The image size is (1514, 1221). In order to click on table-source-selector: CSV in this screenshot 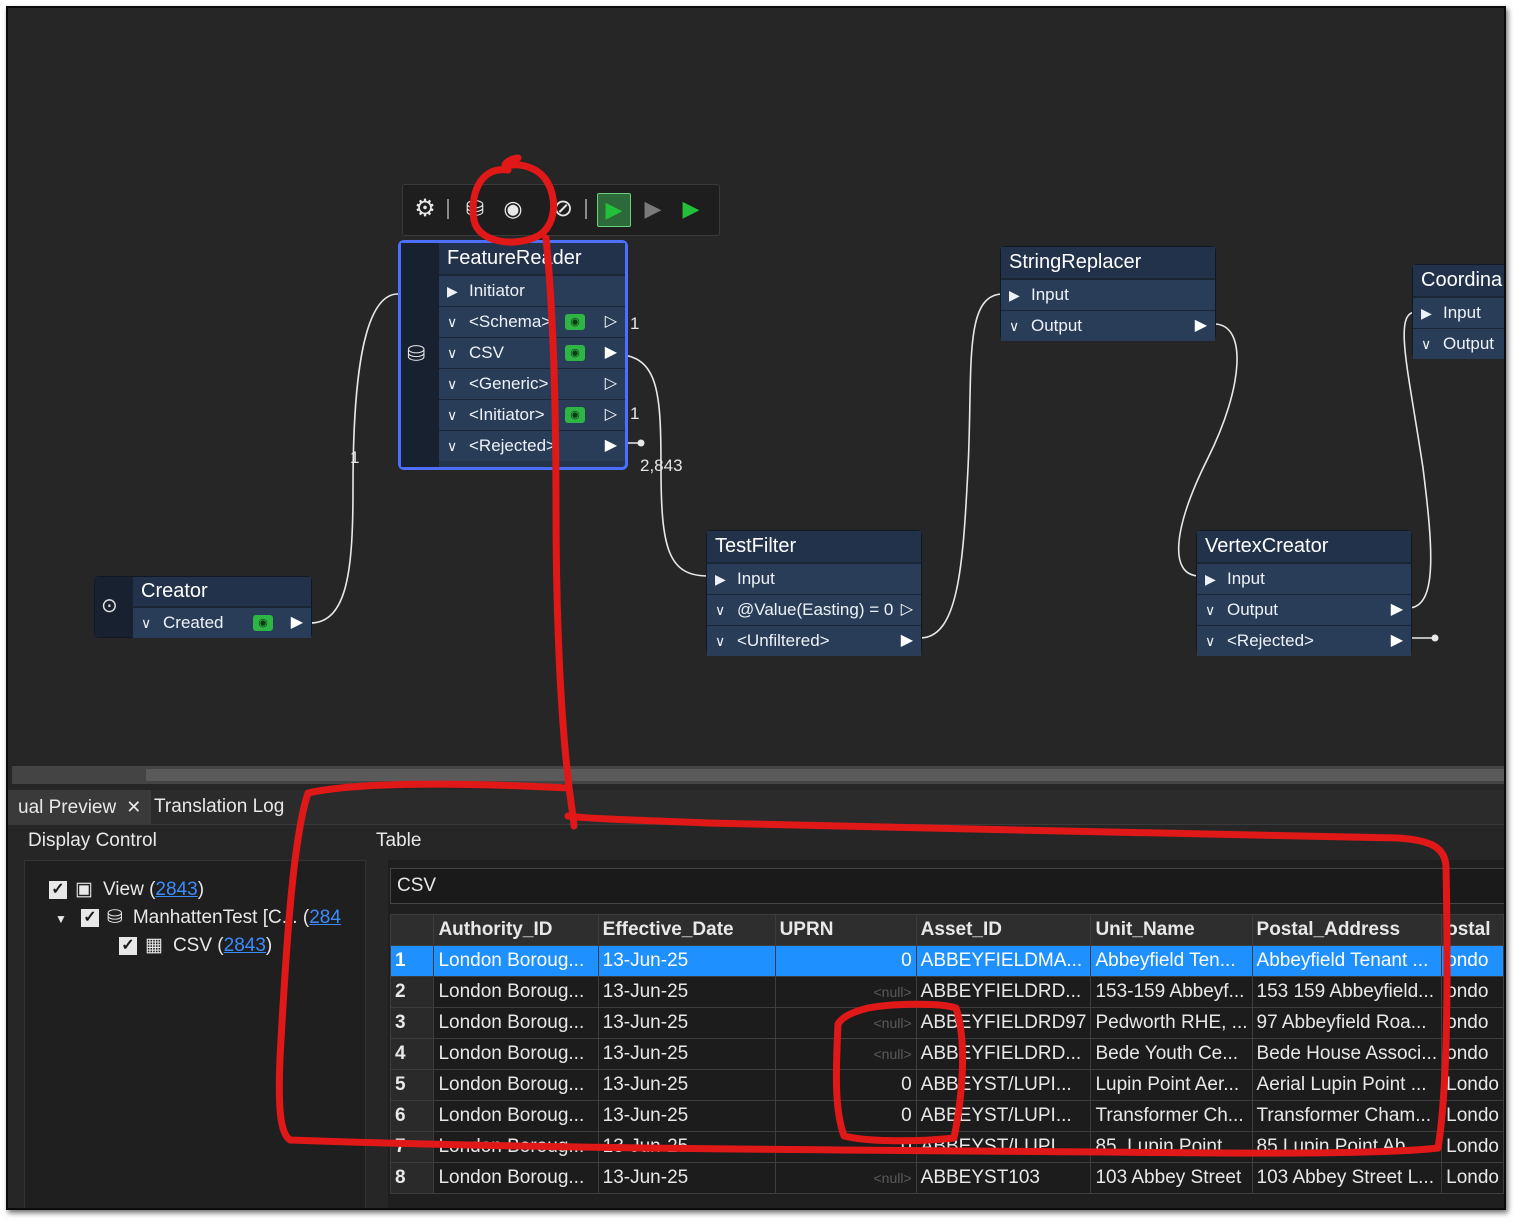, I will do `click(947, 886)`.